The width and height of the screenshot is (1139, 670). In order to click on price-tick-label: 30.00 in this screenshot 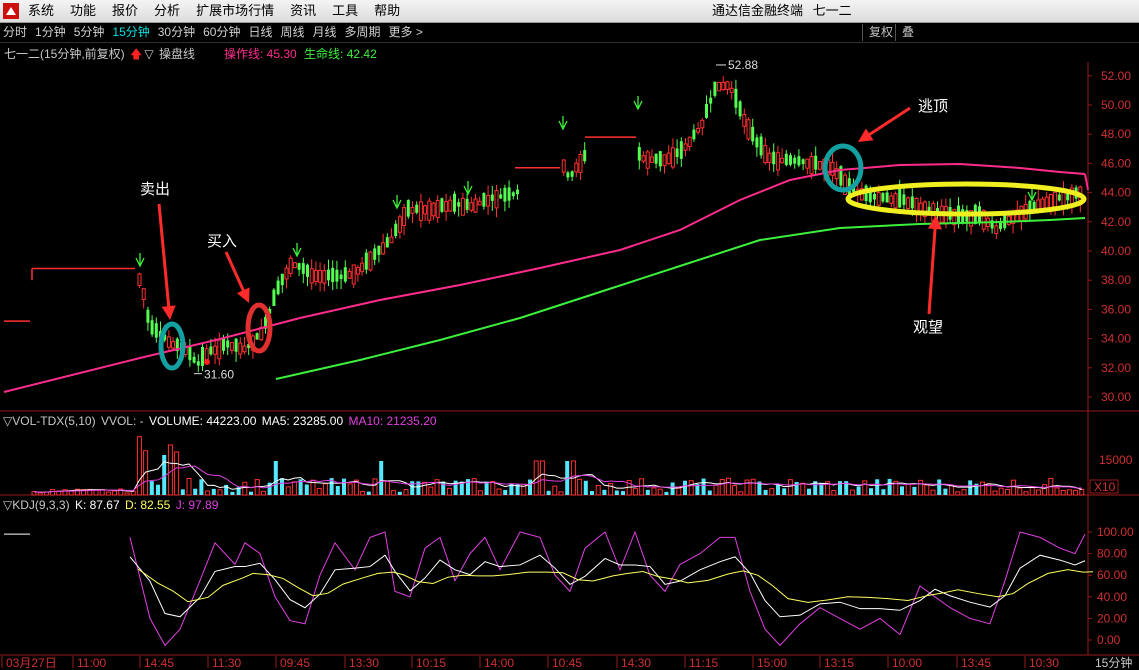, I will do `click(1116, 397)`.